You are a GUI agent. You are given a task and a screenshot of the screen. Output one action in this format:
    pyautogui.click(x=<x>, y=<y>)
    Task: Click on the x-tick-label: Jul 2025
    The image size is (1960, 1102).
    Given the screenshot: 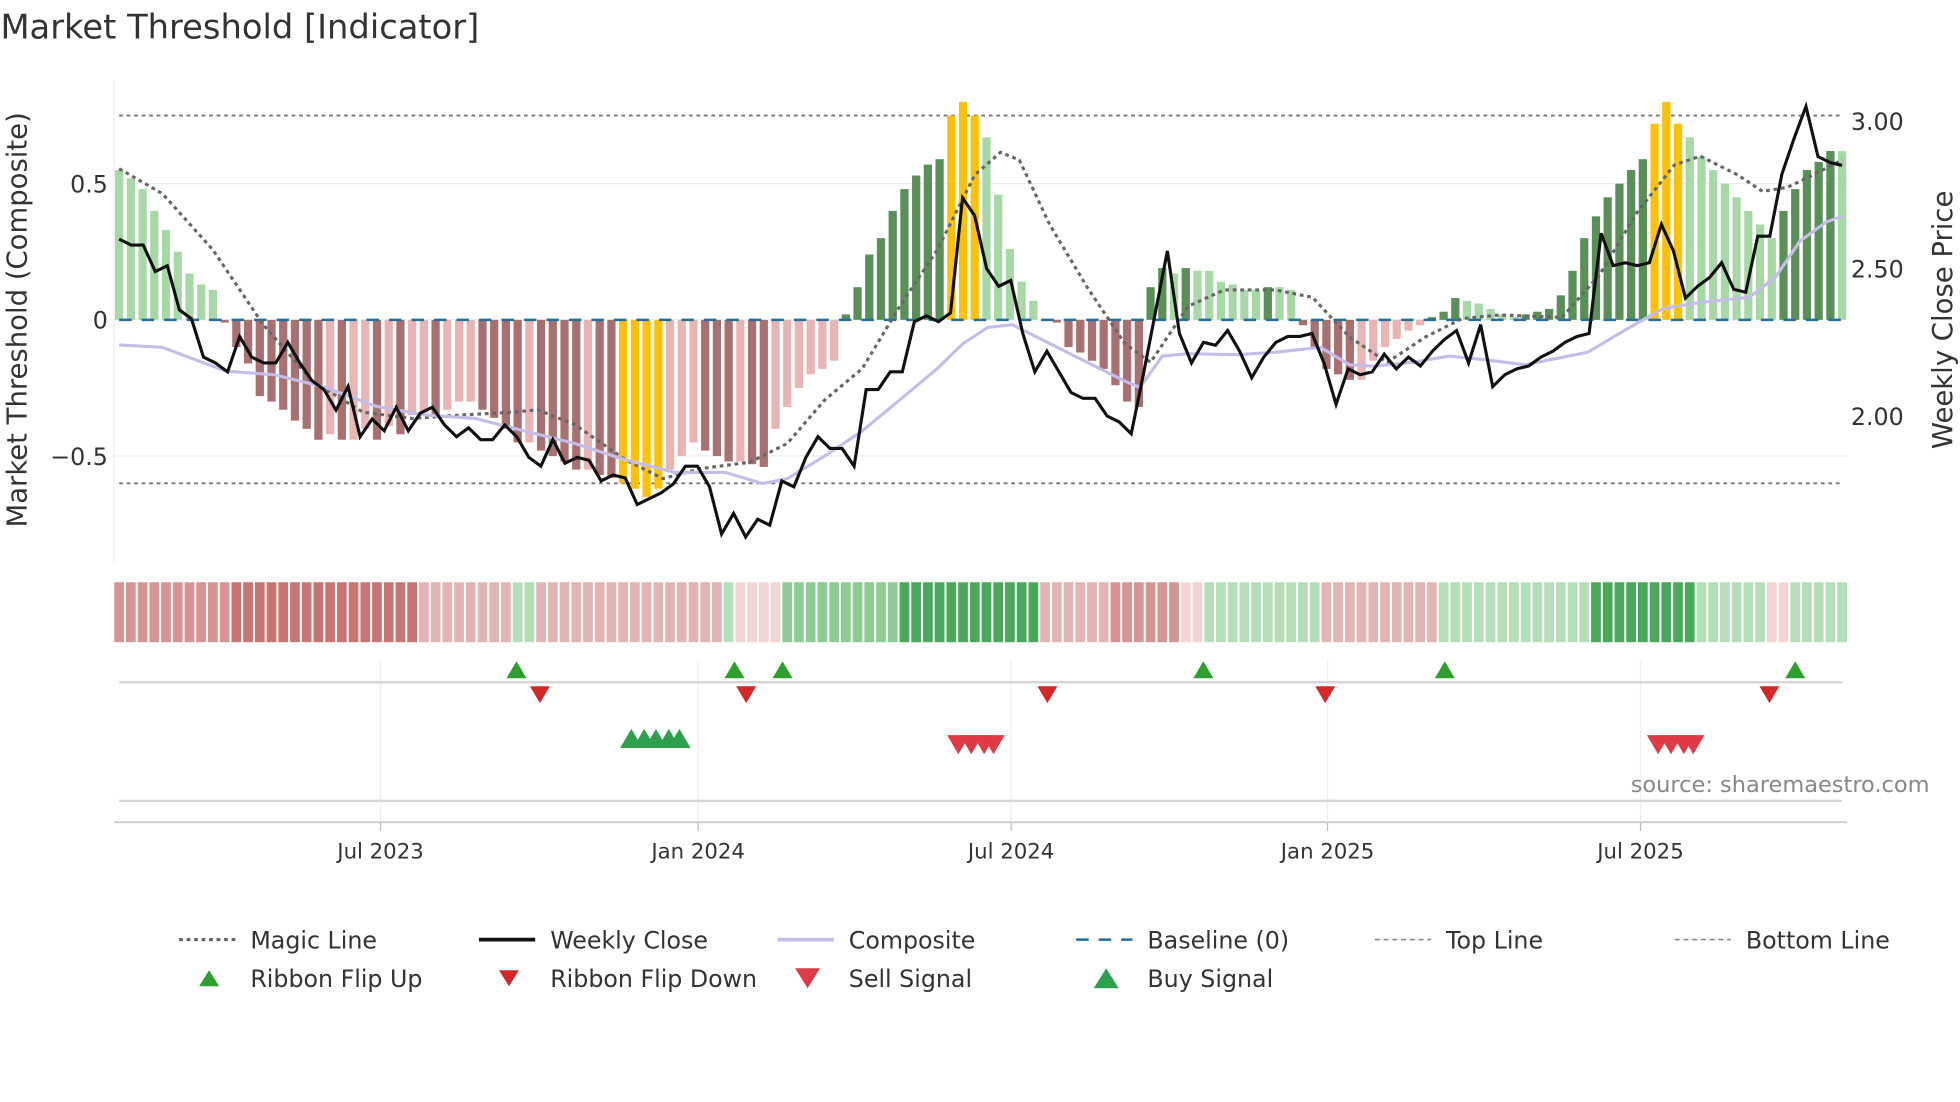 What is the action you would take?
    pyautogui.click(x=1639, y=851)
    